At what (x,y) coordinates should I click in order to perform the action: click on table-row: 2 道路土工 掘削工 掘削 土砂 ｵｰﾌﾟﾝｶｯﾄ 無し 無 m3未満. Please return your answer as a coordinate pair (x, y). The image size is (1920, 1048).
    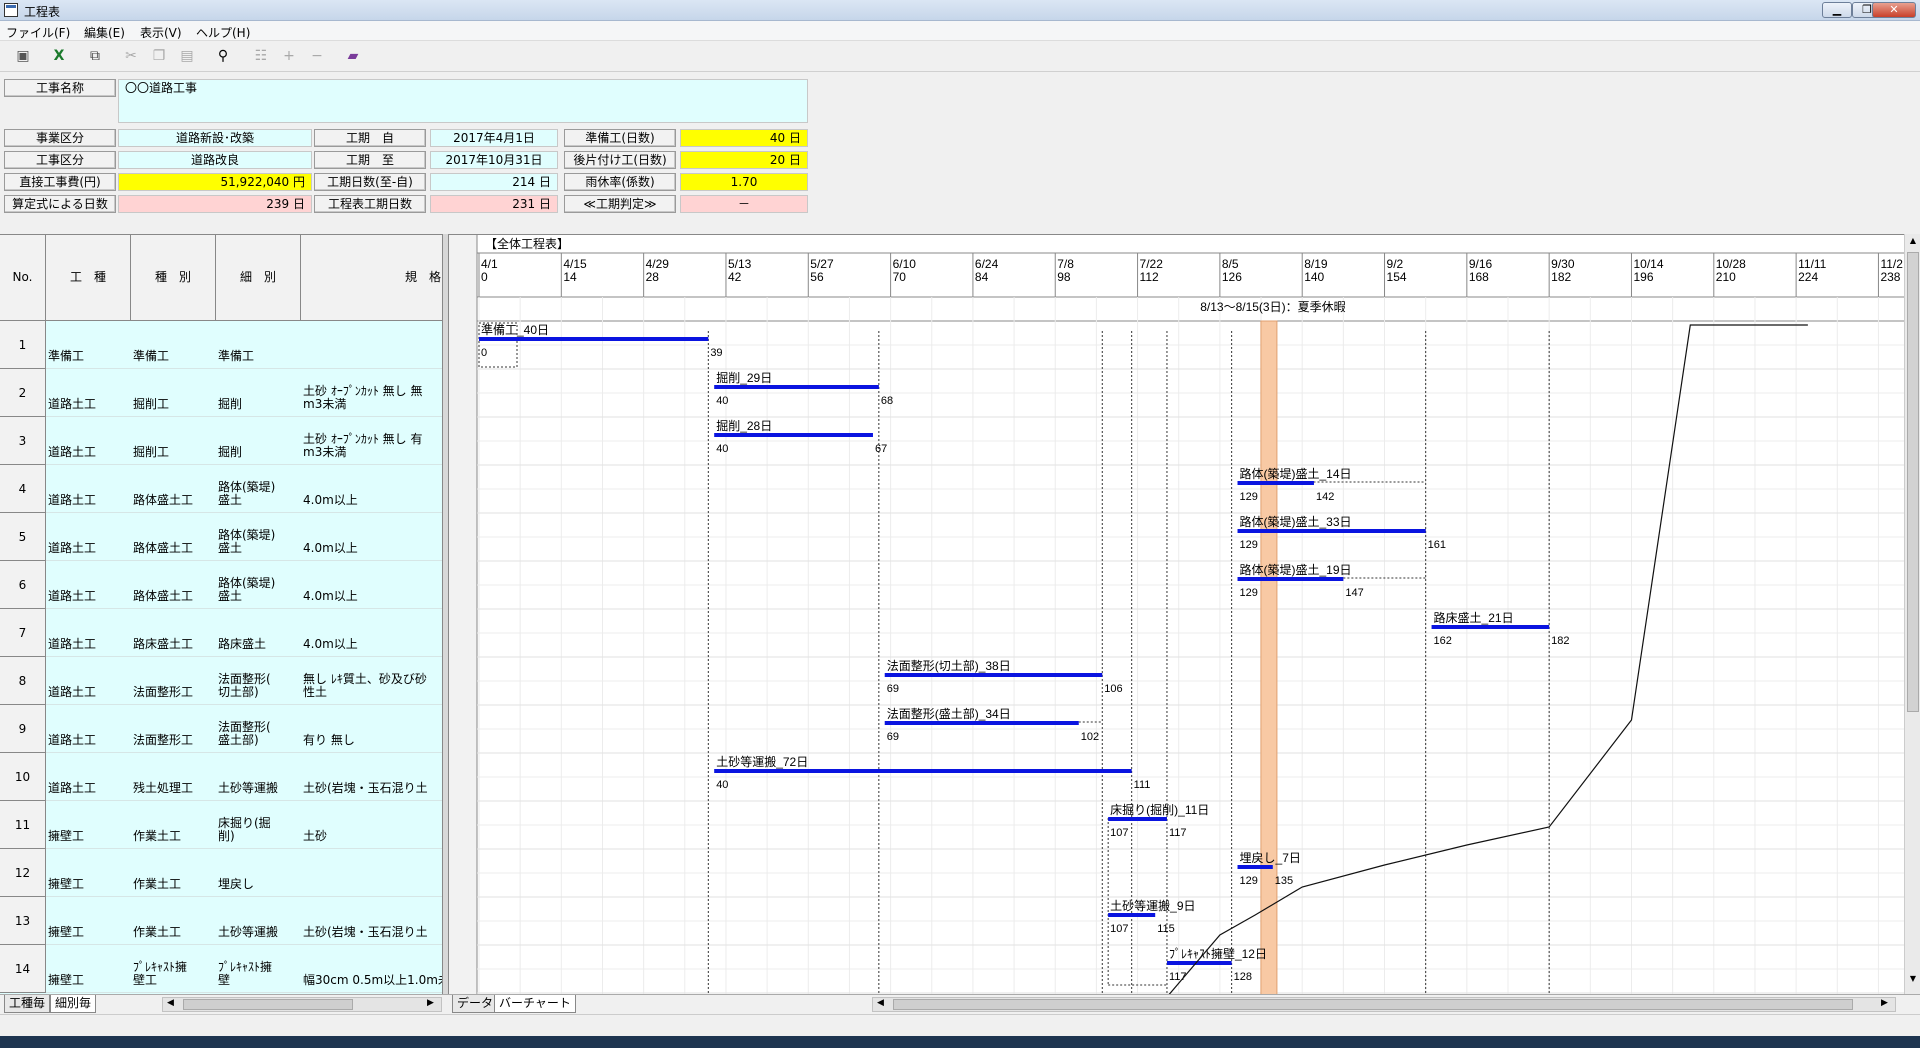
    Looking at the image, I should click on (224, 393).